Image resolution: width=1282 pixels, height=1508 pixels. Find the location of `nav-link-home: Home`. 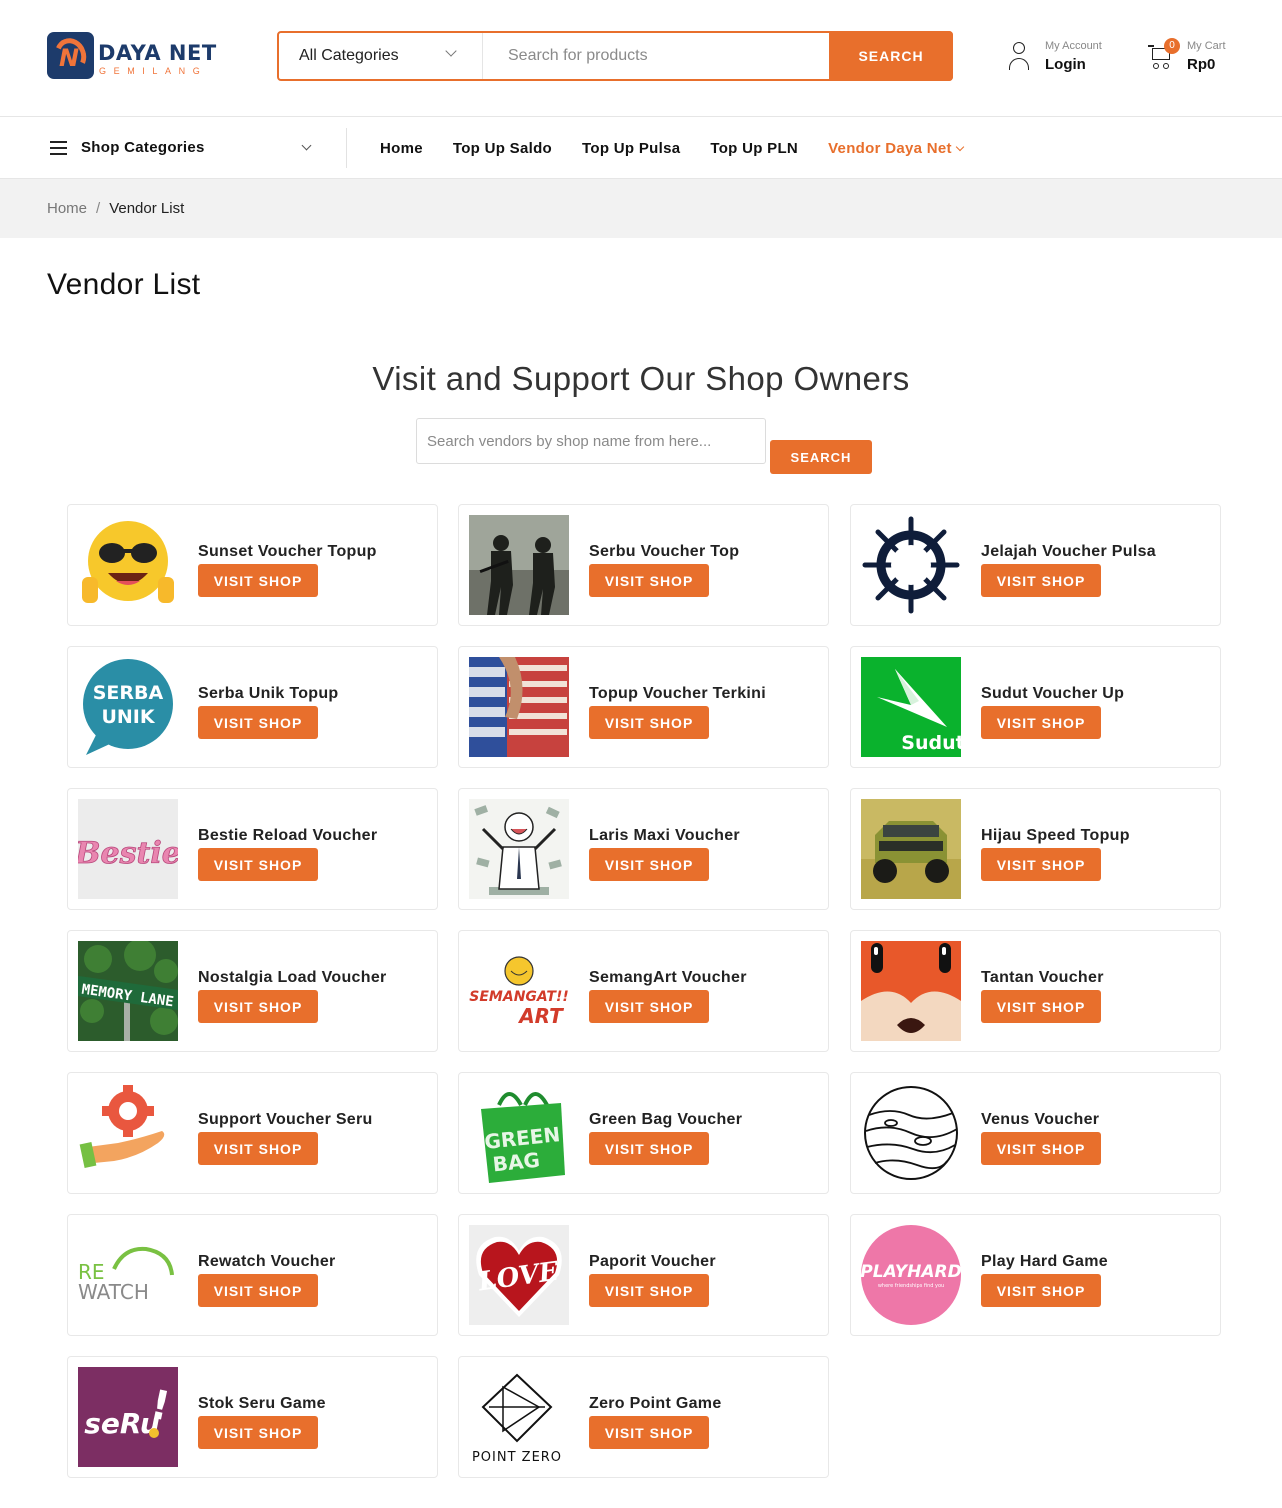

nav-link-home: Home is located at coordinates (401, 148).